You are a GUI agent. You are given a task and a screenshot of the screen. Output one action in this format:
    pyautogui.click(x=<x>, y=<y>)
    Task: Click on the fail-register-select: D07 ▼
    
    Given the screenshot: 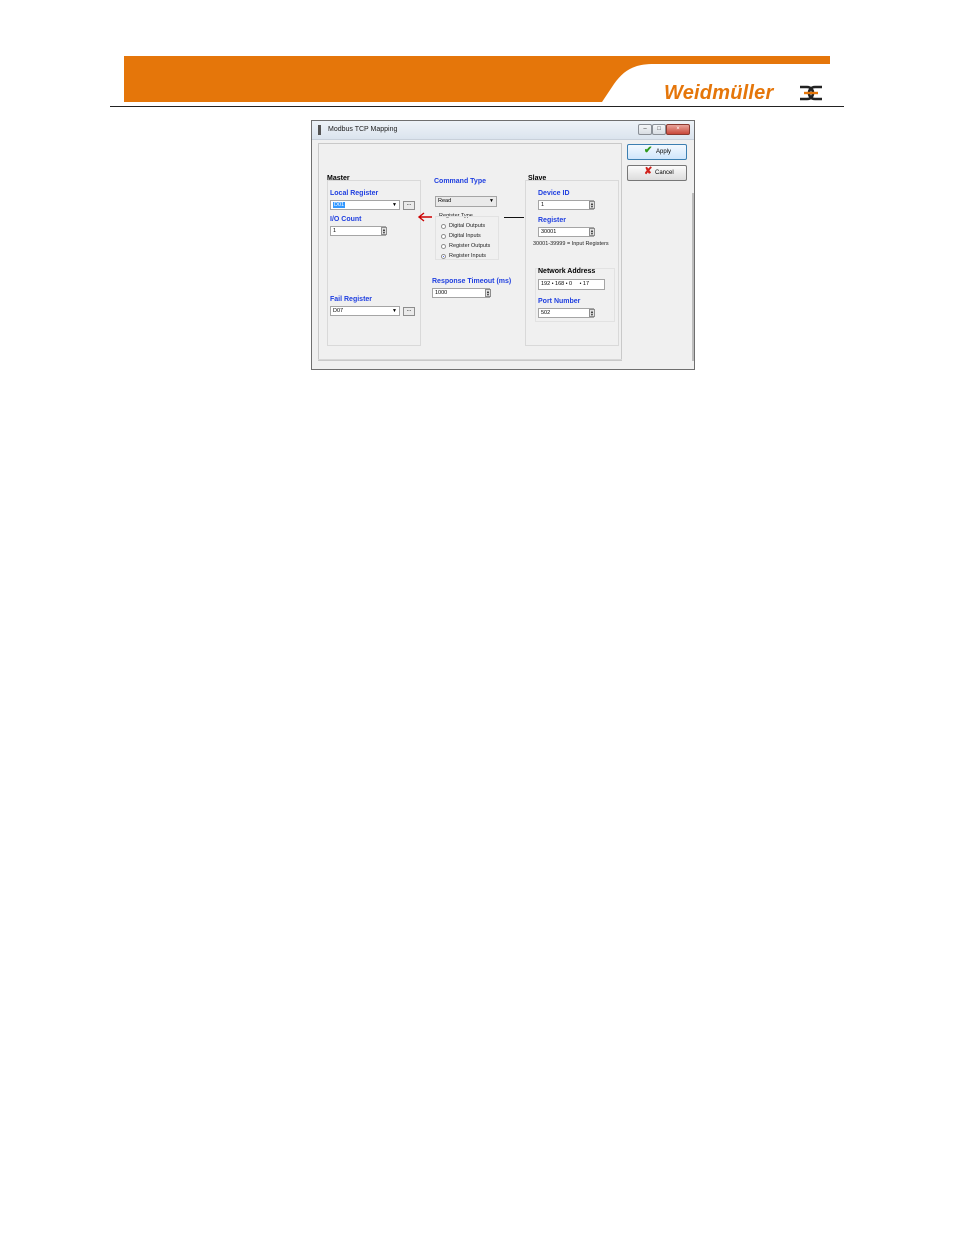 What is the action you would take?
    pyautogui.click(x=365, y=311)
    